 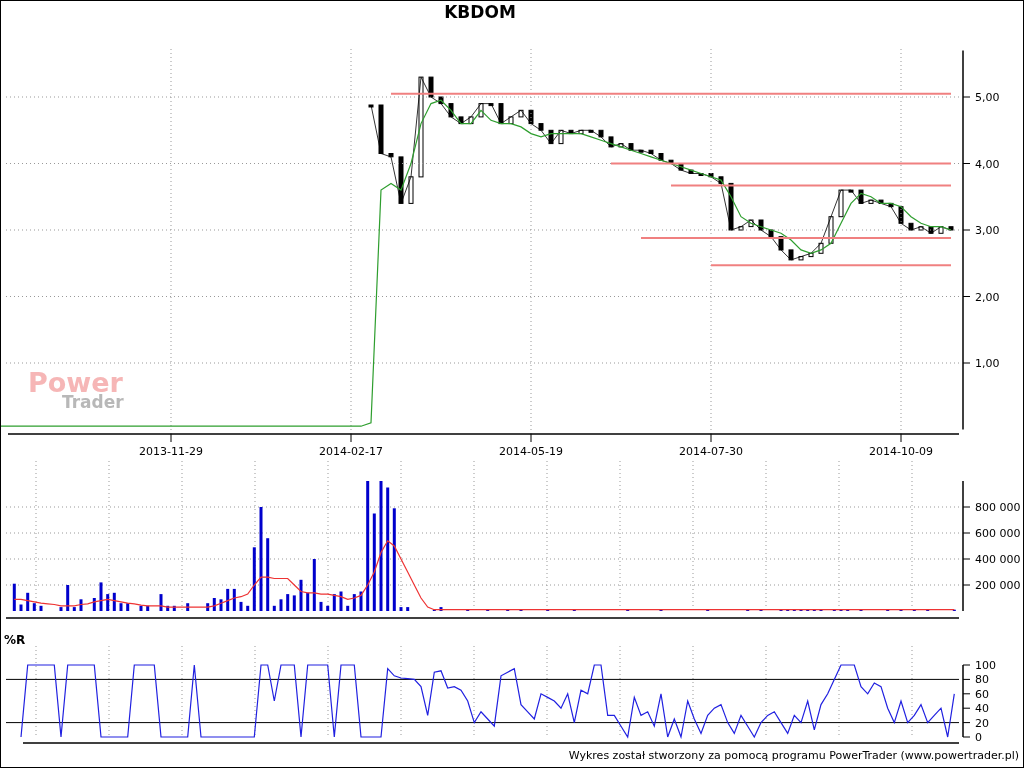 What do you see at coordinates (793, 756) in the screenshot?
I see `footer-credit: Wykres został stworzony za pomocą programu PowerTrader (www.powertrader.pl)` at bounding box center [793, 756].